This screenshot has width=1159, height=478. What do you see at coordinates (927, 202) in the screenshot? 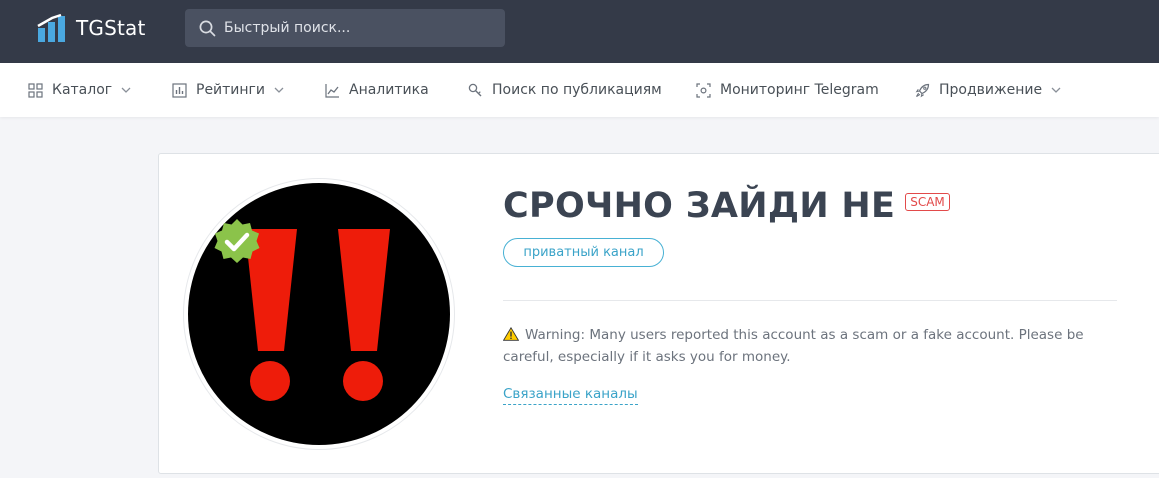
I see `scam-badge: SCAM` at bounding box center [927, 202].